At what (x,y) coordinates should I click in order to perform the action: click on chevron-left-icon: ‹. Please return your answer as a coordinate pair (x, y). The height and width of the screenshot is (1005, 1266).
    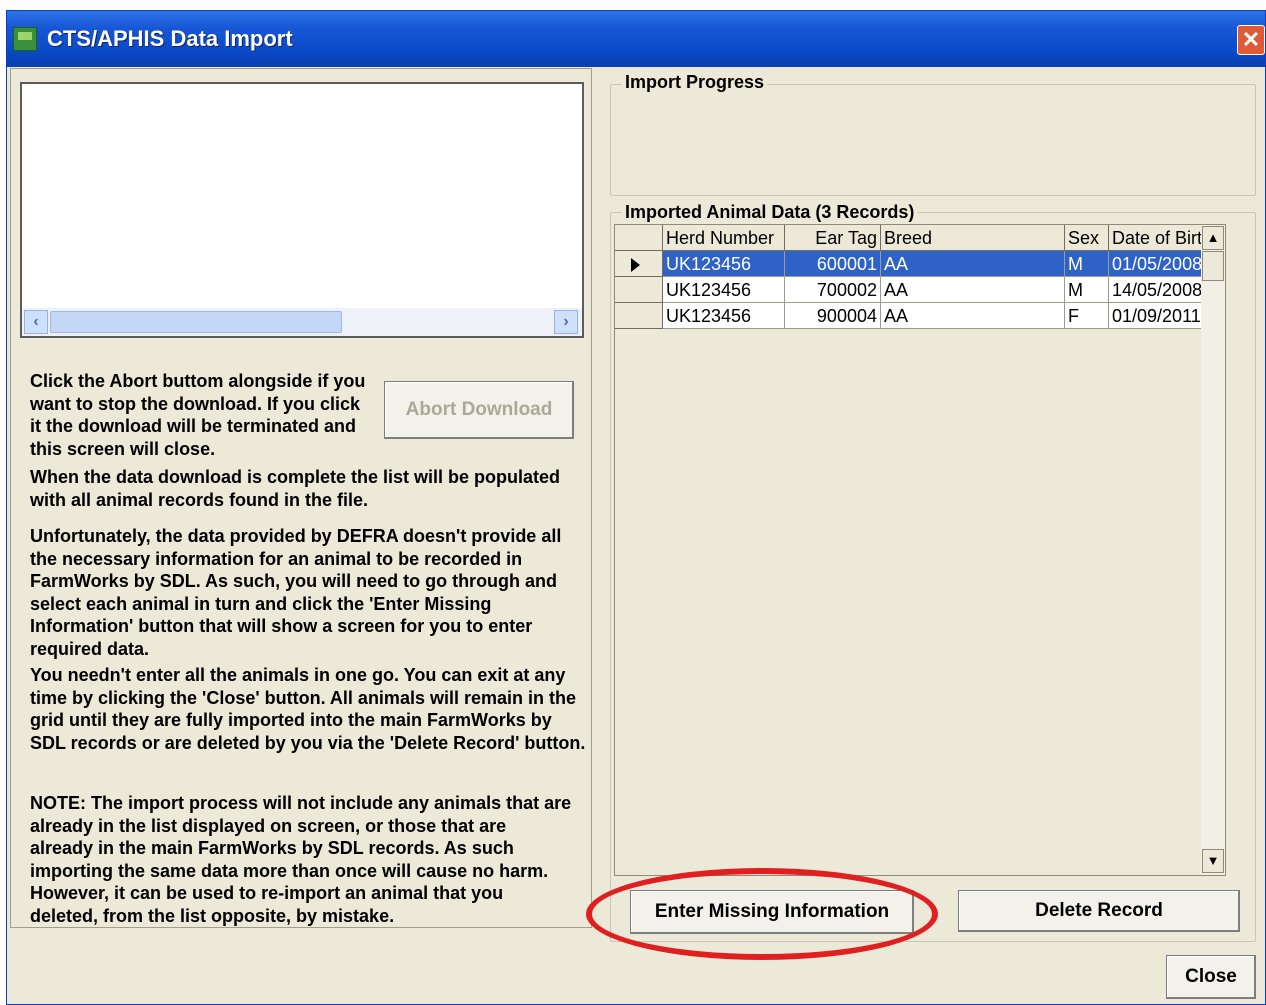
    Looking at the image, I should click on (36, 322).